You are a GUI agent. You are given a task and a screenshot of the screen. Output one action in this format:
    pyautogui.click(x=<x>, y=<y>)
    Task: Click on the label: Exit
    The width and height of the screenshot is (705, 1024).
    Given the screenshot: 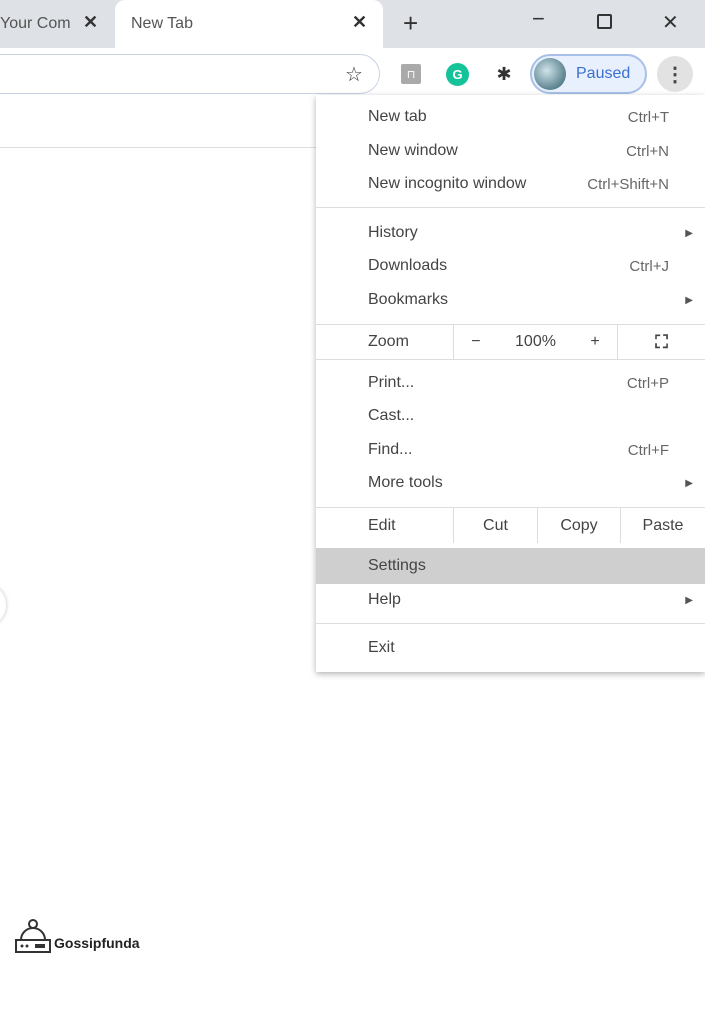 What is the action you would take?
    pyautogui.click(x=381, y=647)
    